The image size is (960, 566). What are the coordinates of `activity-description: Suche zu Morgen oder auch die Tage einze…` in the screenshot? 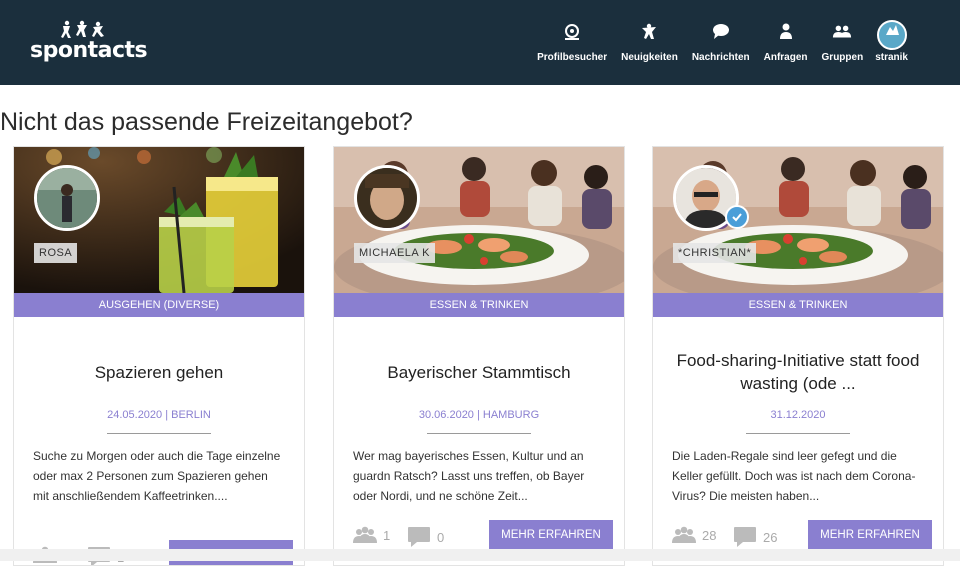 It's located at (157, 476).